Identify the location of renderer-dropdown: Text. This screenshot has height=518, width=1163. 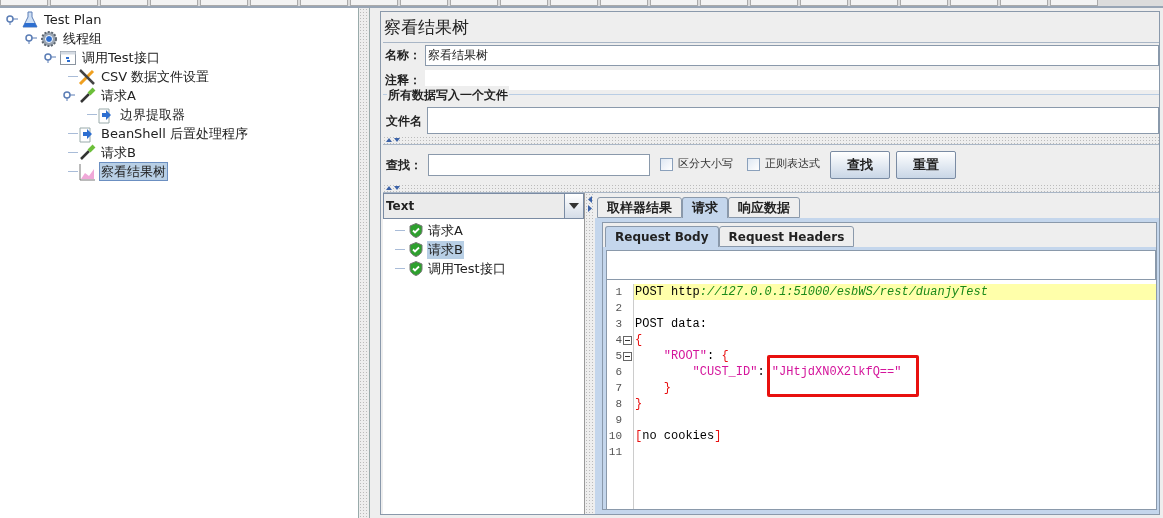
(483, 206).